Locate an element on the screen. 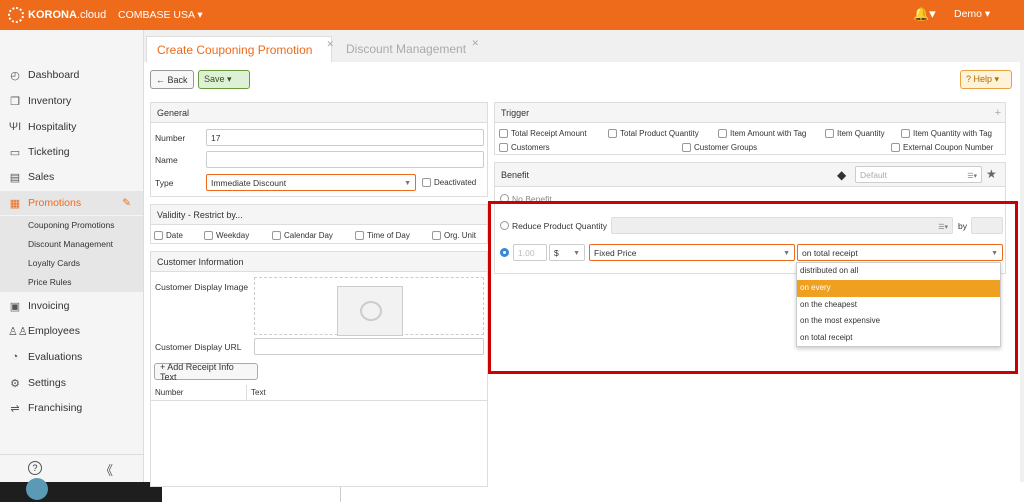  gift-icon: ▦ is located at coordinates (15, 203).